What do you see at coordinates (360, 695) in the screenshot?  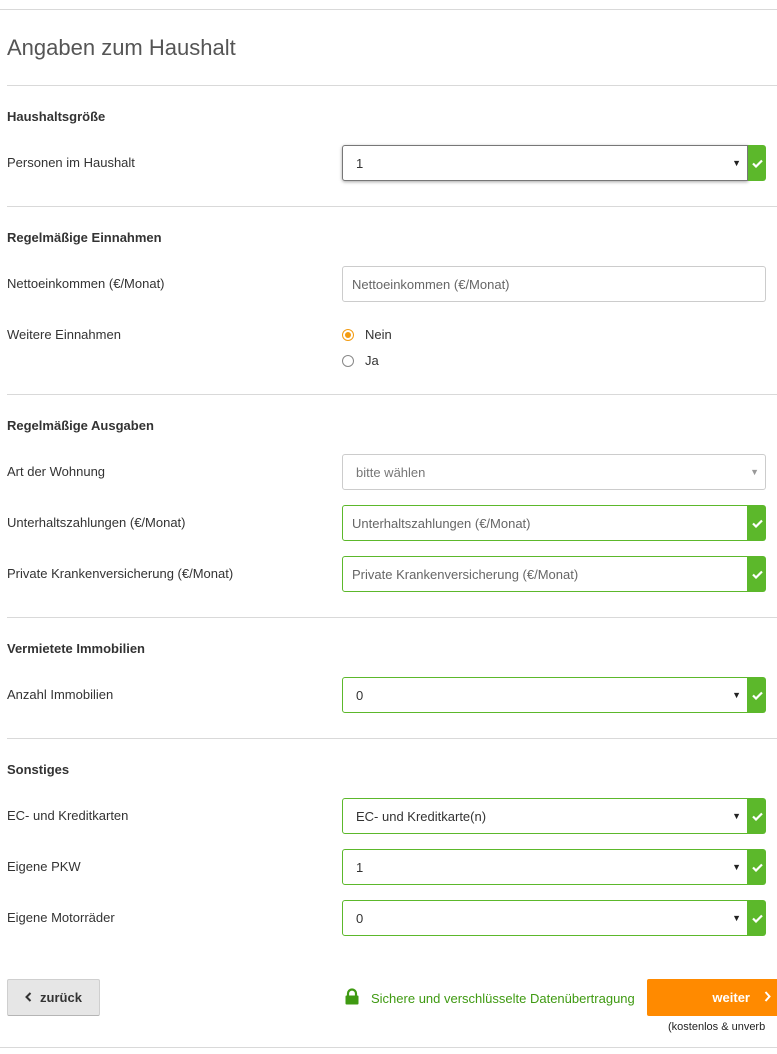 I see `immobilien-value: 0` at bounding box center [360, 695].